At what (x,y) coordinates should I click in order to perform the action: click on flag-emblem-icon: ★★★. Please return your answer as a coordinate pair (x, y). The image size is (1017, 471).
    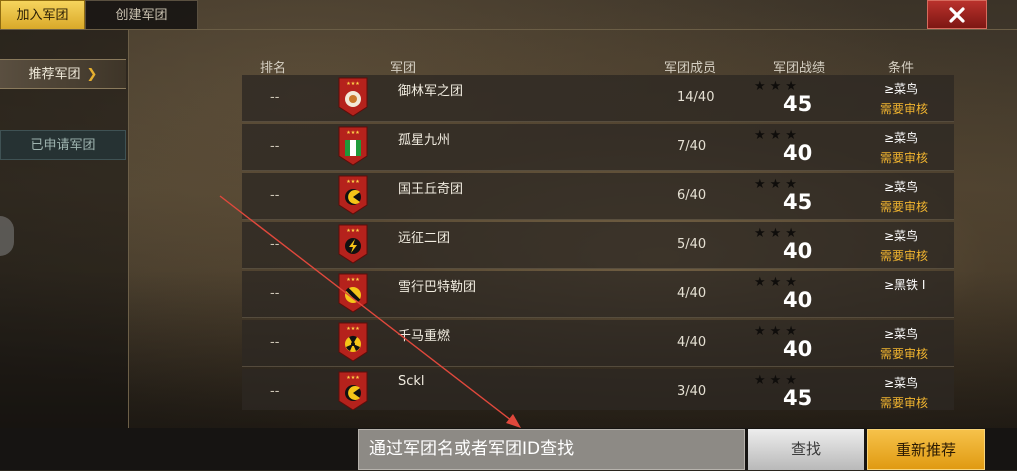
    Looking at the image, I should click on (353, 146).